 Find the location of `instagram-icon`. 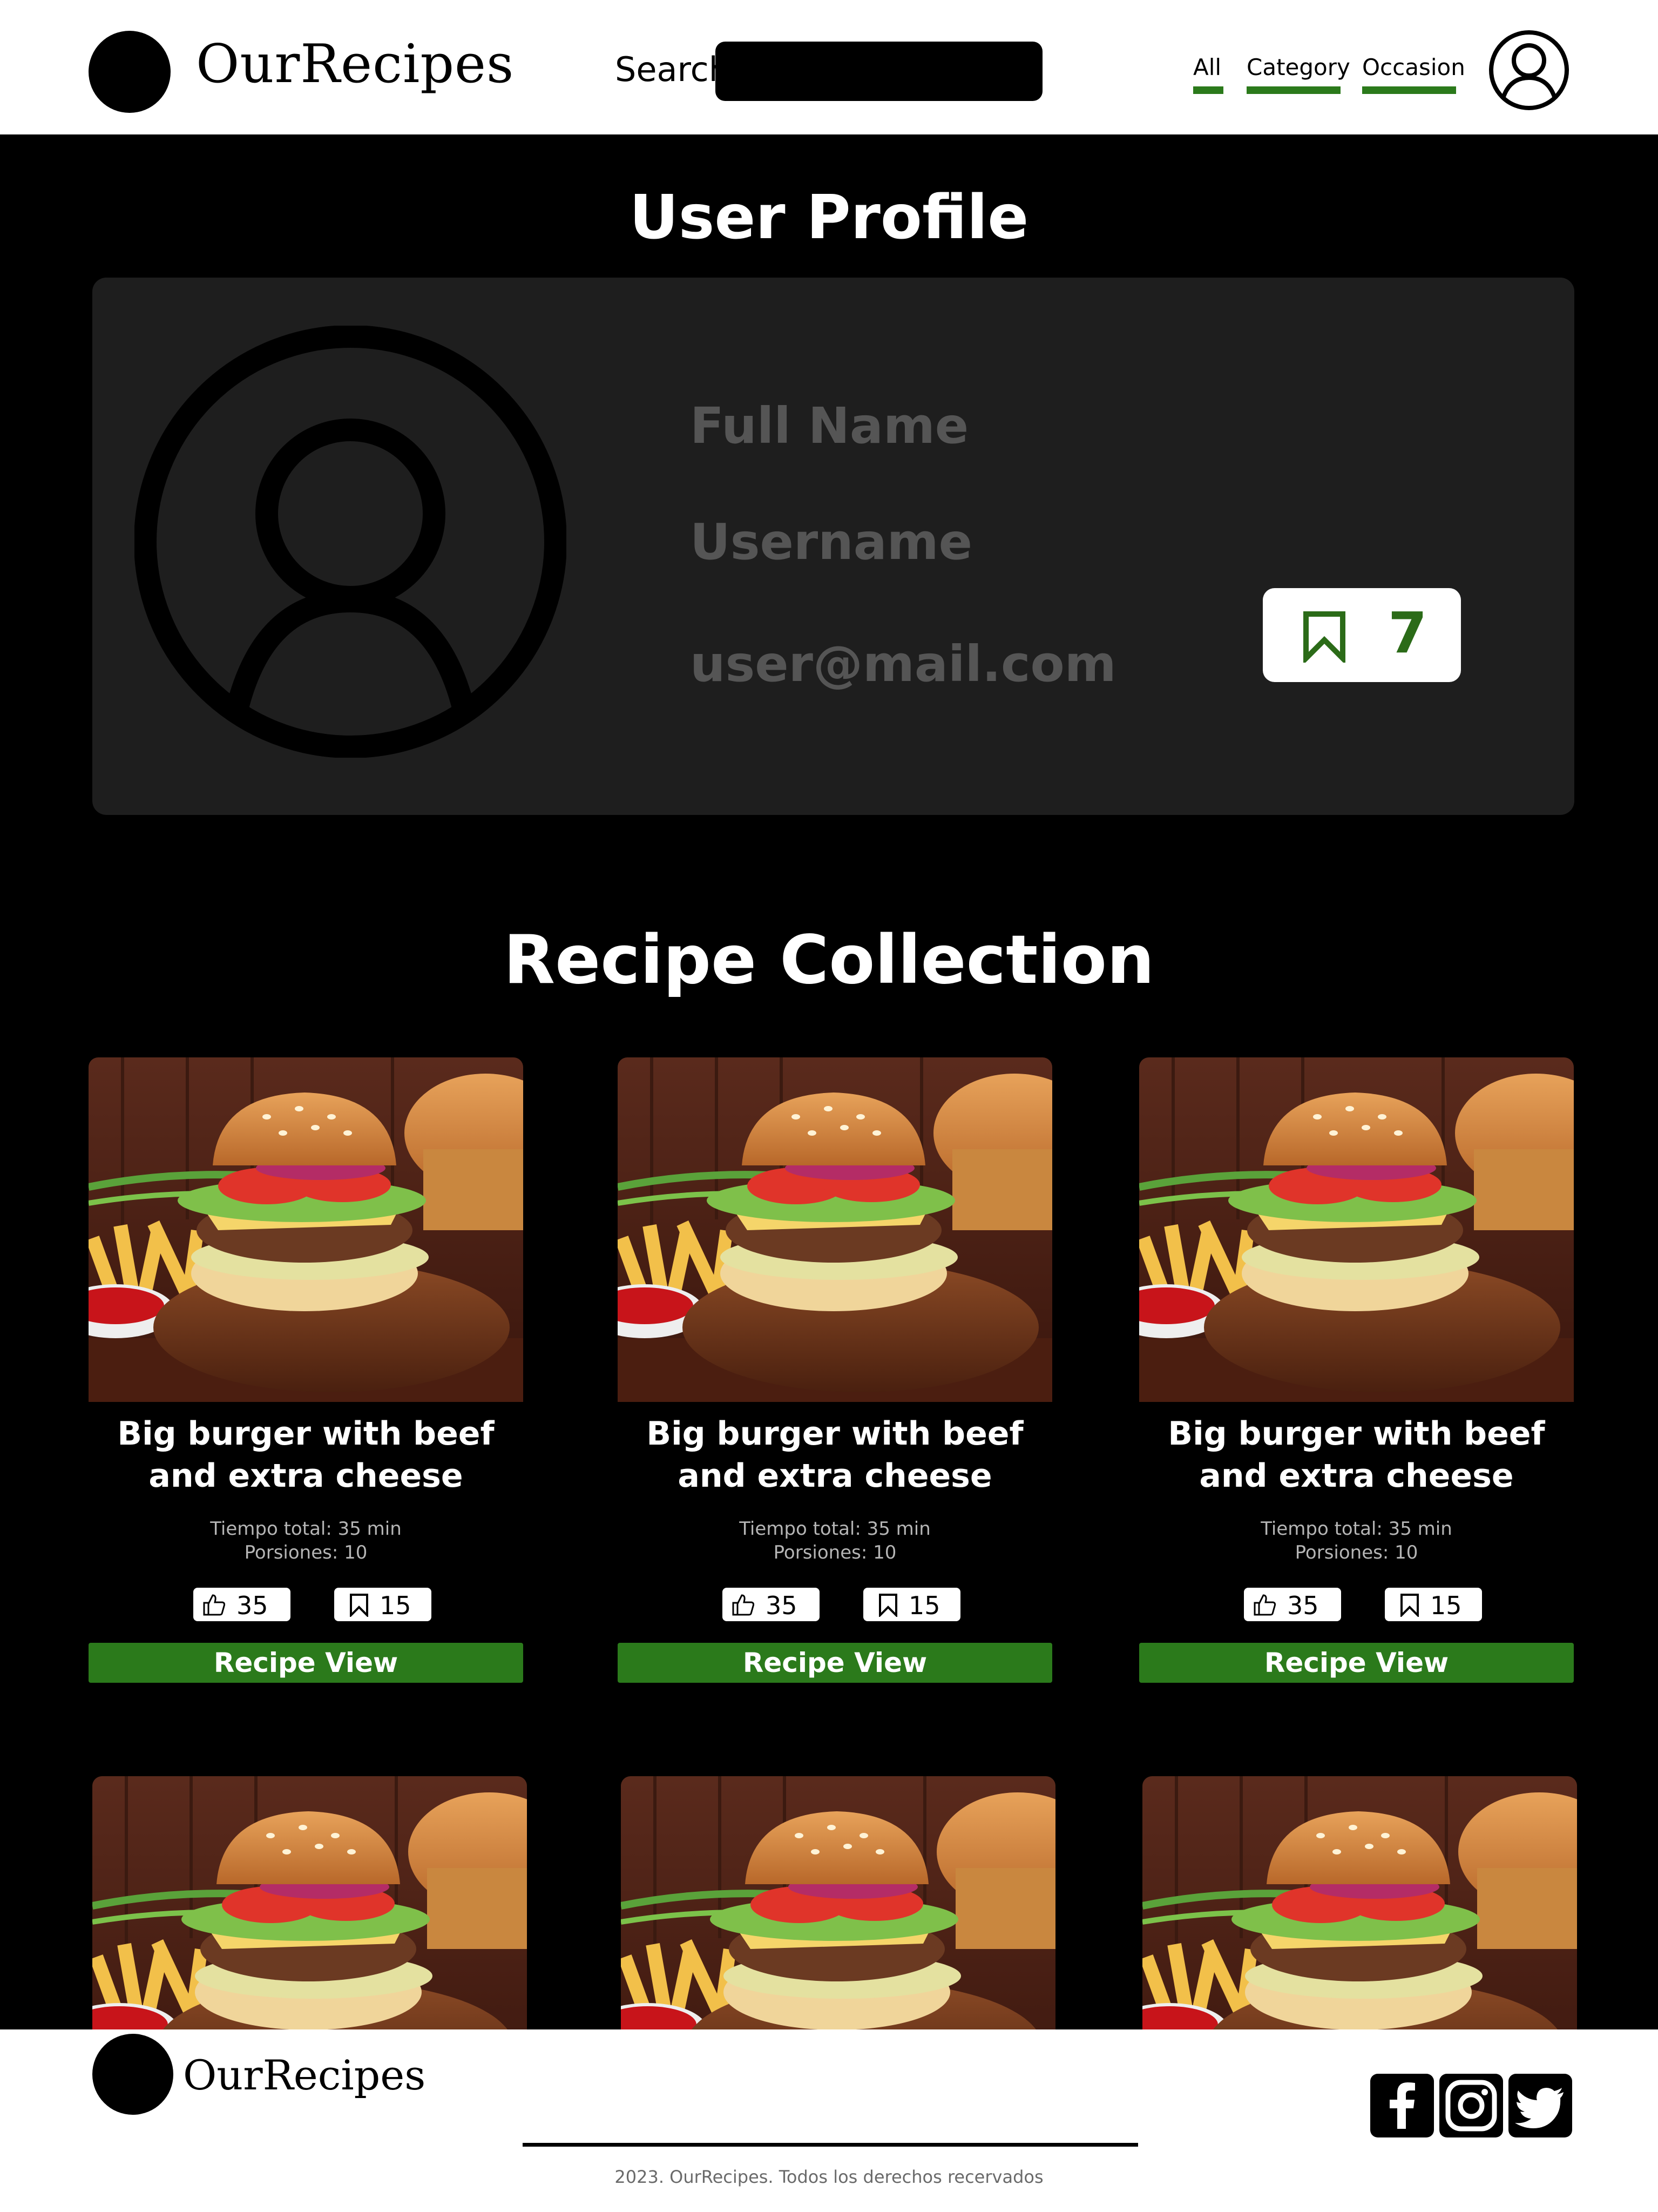

instagram-icon is located at coordinates (1471, 2105).